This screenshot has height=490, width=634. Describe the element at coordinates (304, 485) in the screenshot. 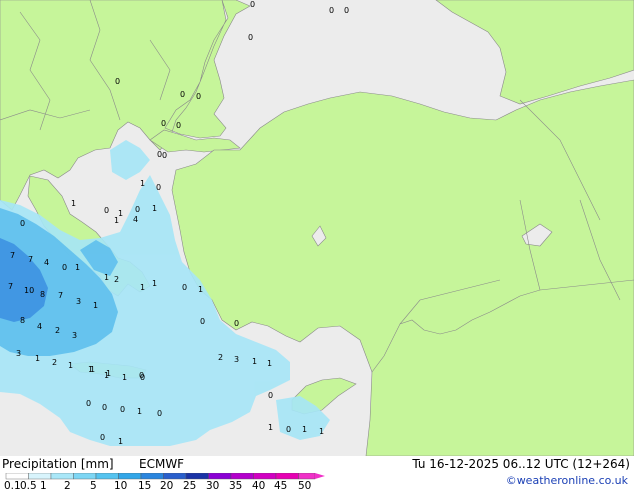

I see `legend-tick-label: 50` at that location.